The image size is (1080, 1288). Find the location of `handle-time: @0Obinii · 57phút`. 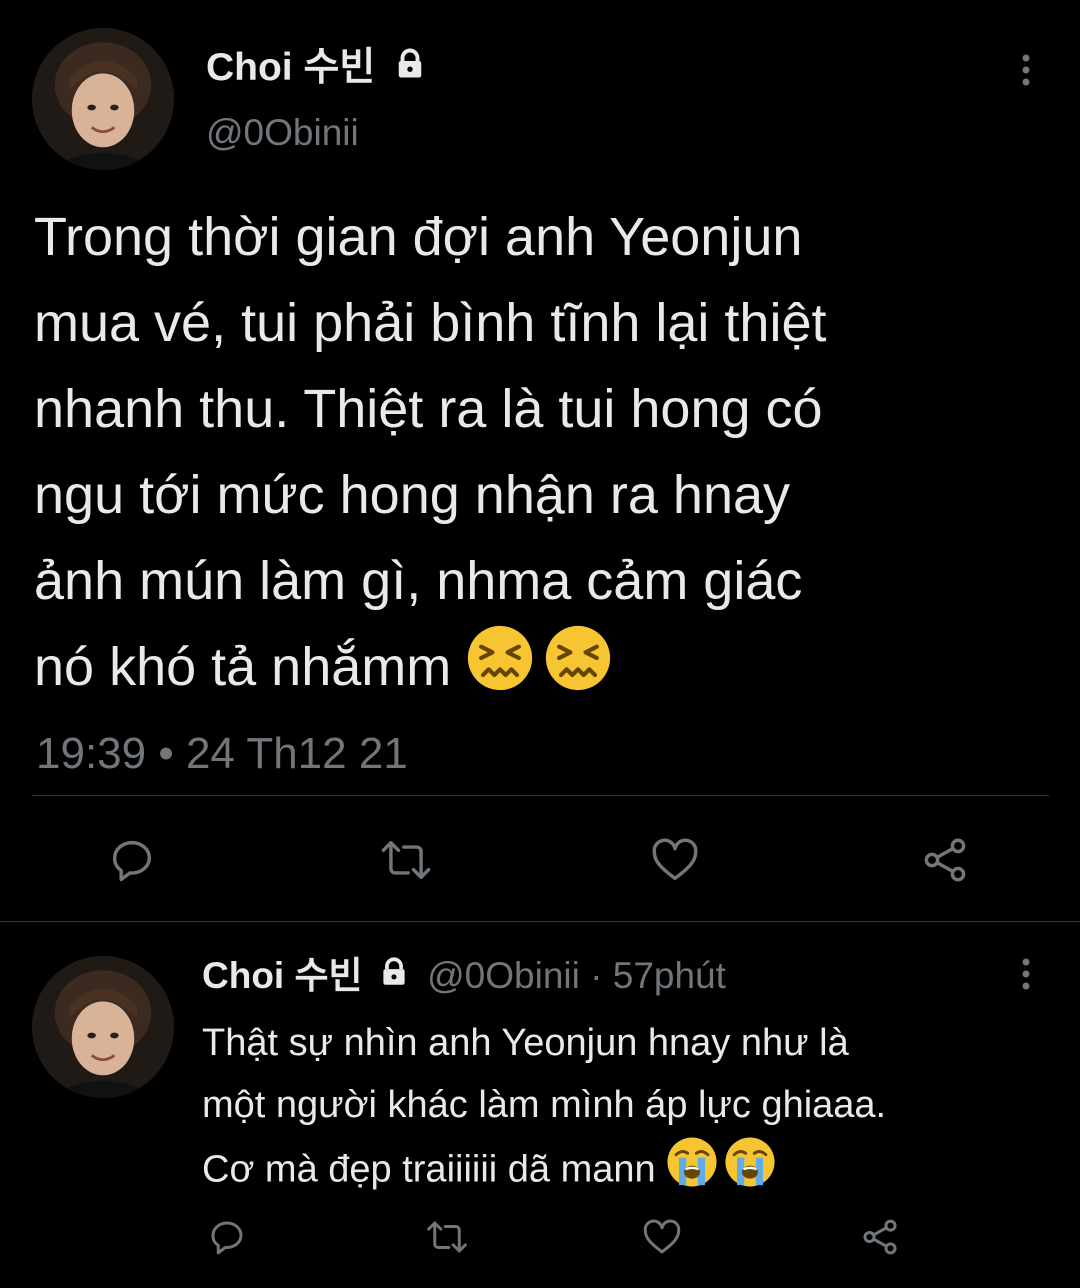

handle-time: @0Obinii · 57phút is located at coordinates (576, 975).